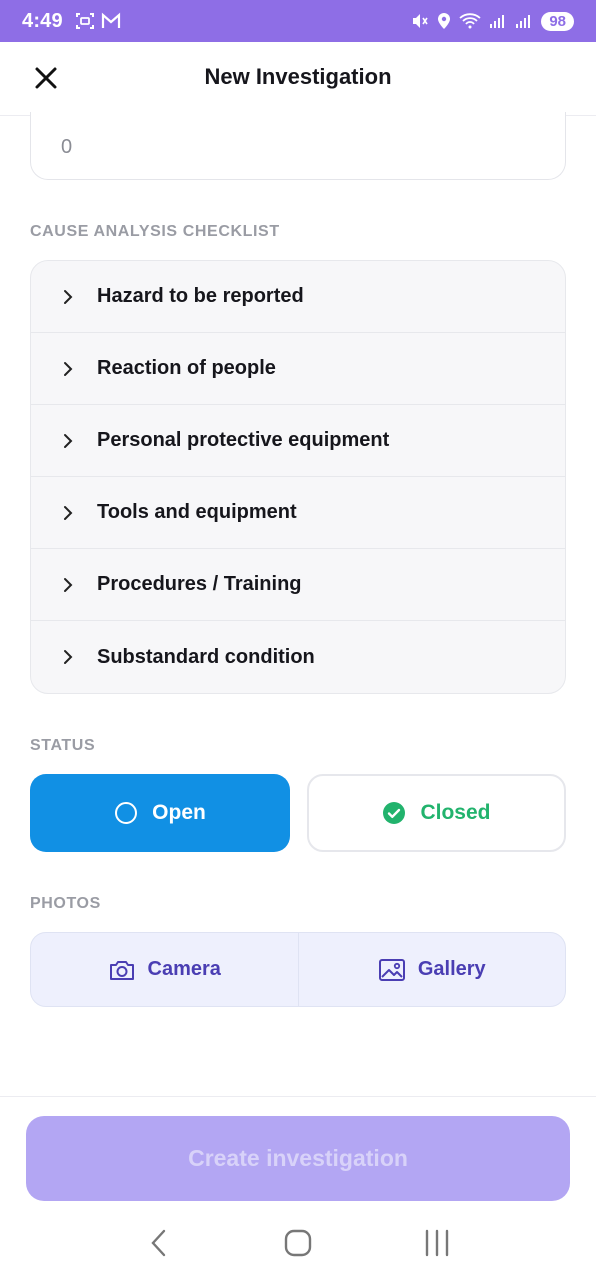  What do you see at coordinates (199, 584) in the screenshot?
I see `checklist-item-label: Procedures / Training` at bounding box center [199, 584].